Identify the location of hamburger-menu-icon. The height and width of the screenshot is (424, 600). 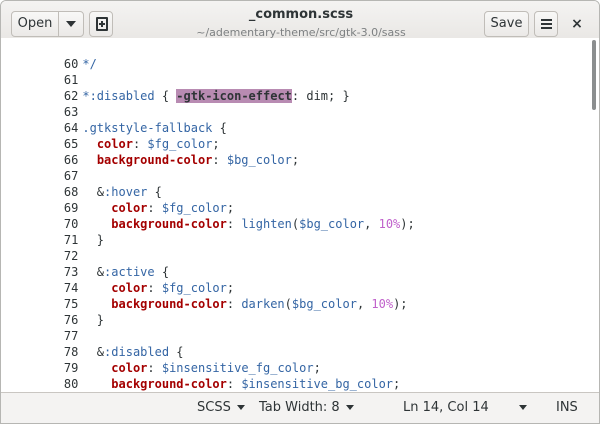
(546, 24).